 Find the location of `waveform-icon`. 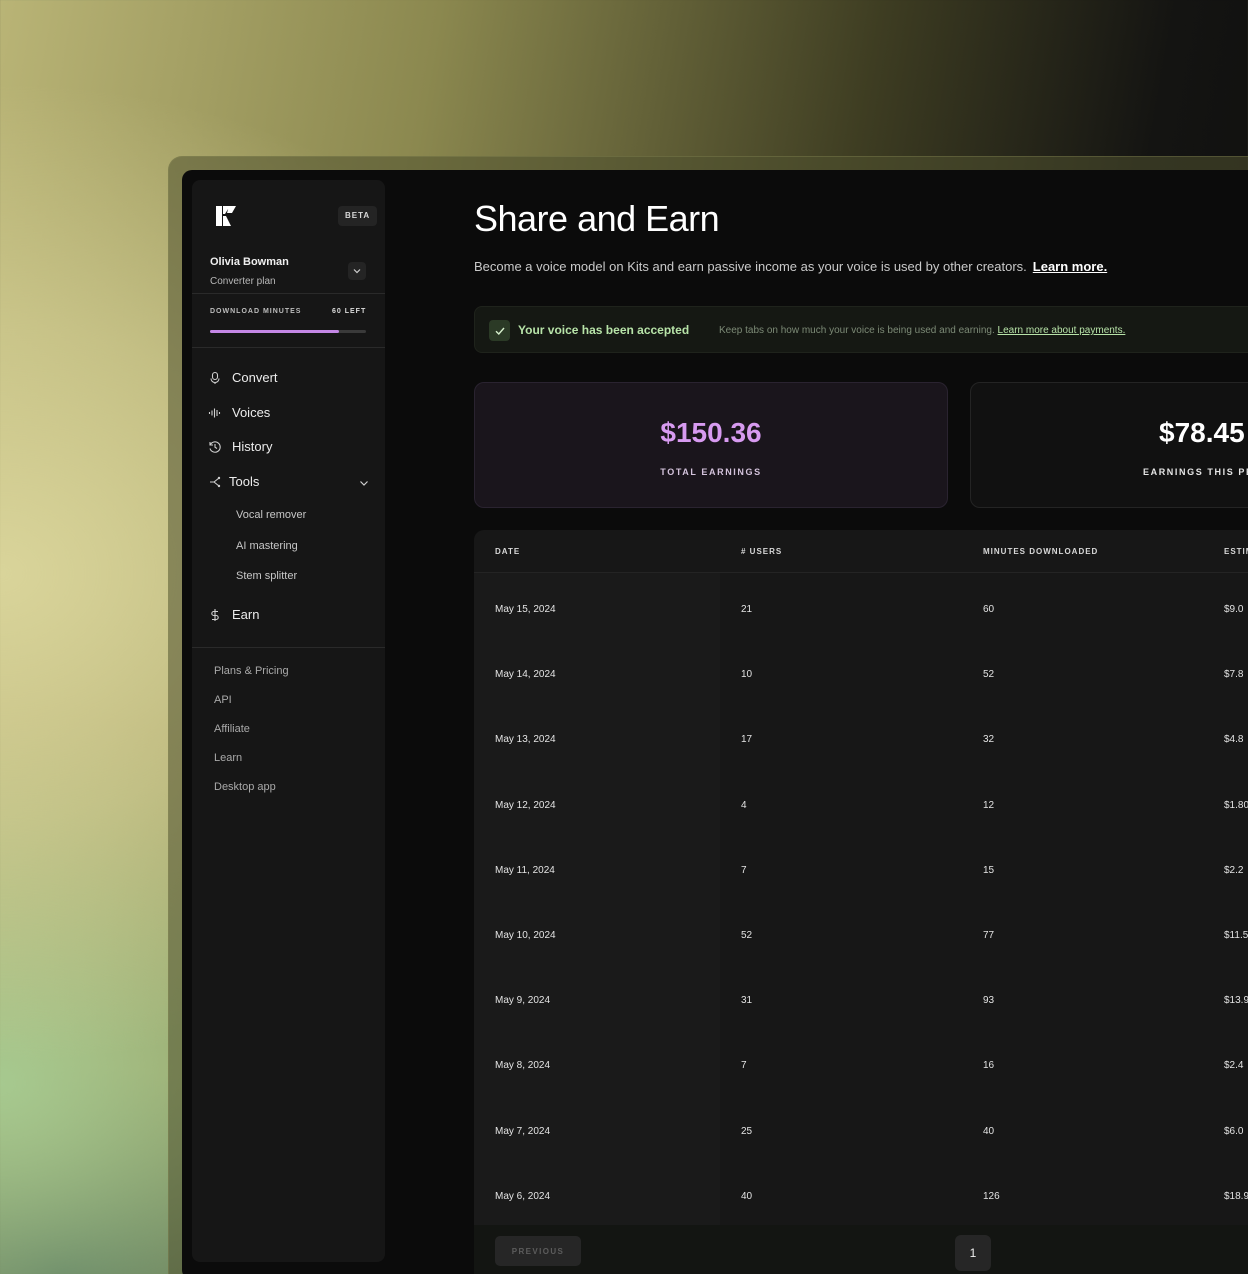

waveform-icon is located at coordinates (214, 412).